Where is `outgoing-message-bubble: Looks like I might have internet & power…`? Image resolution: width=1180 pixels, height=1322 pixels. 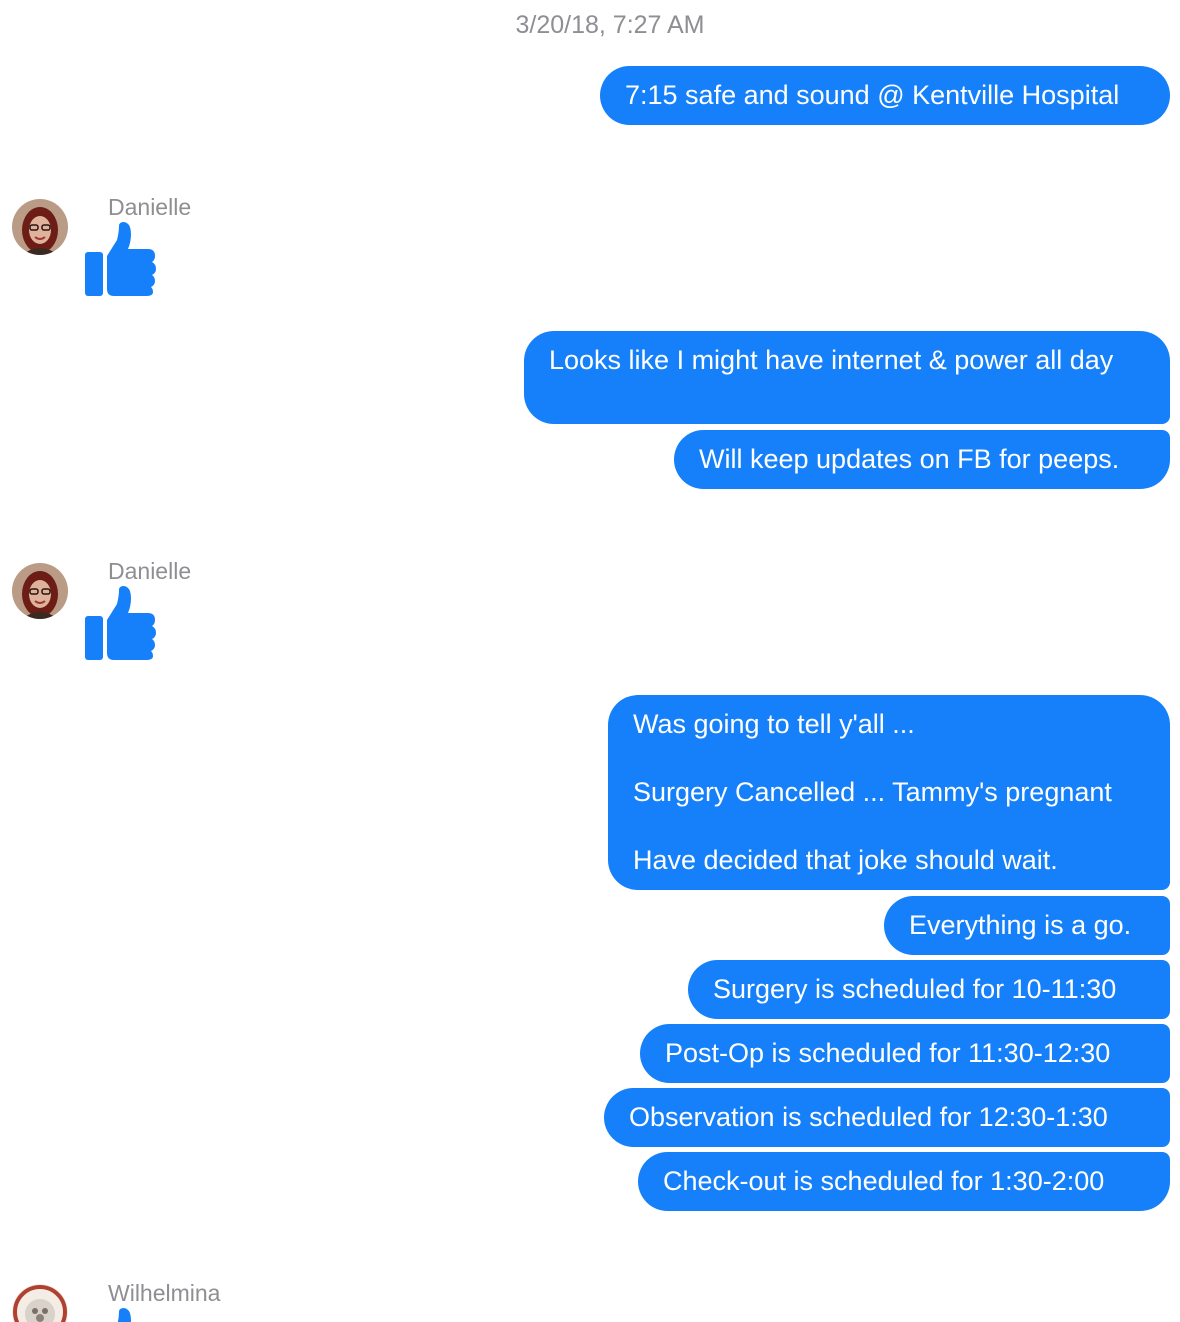 outgoing-message-bubble: Looks like I might have internet & power… is located at coordinates (847, 377).